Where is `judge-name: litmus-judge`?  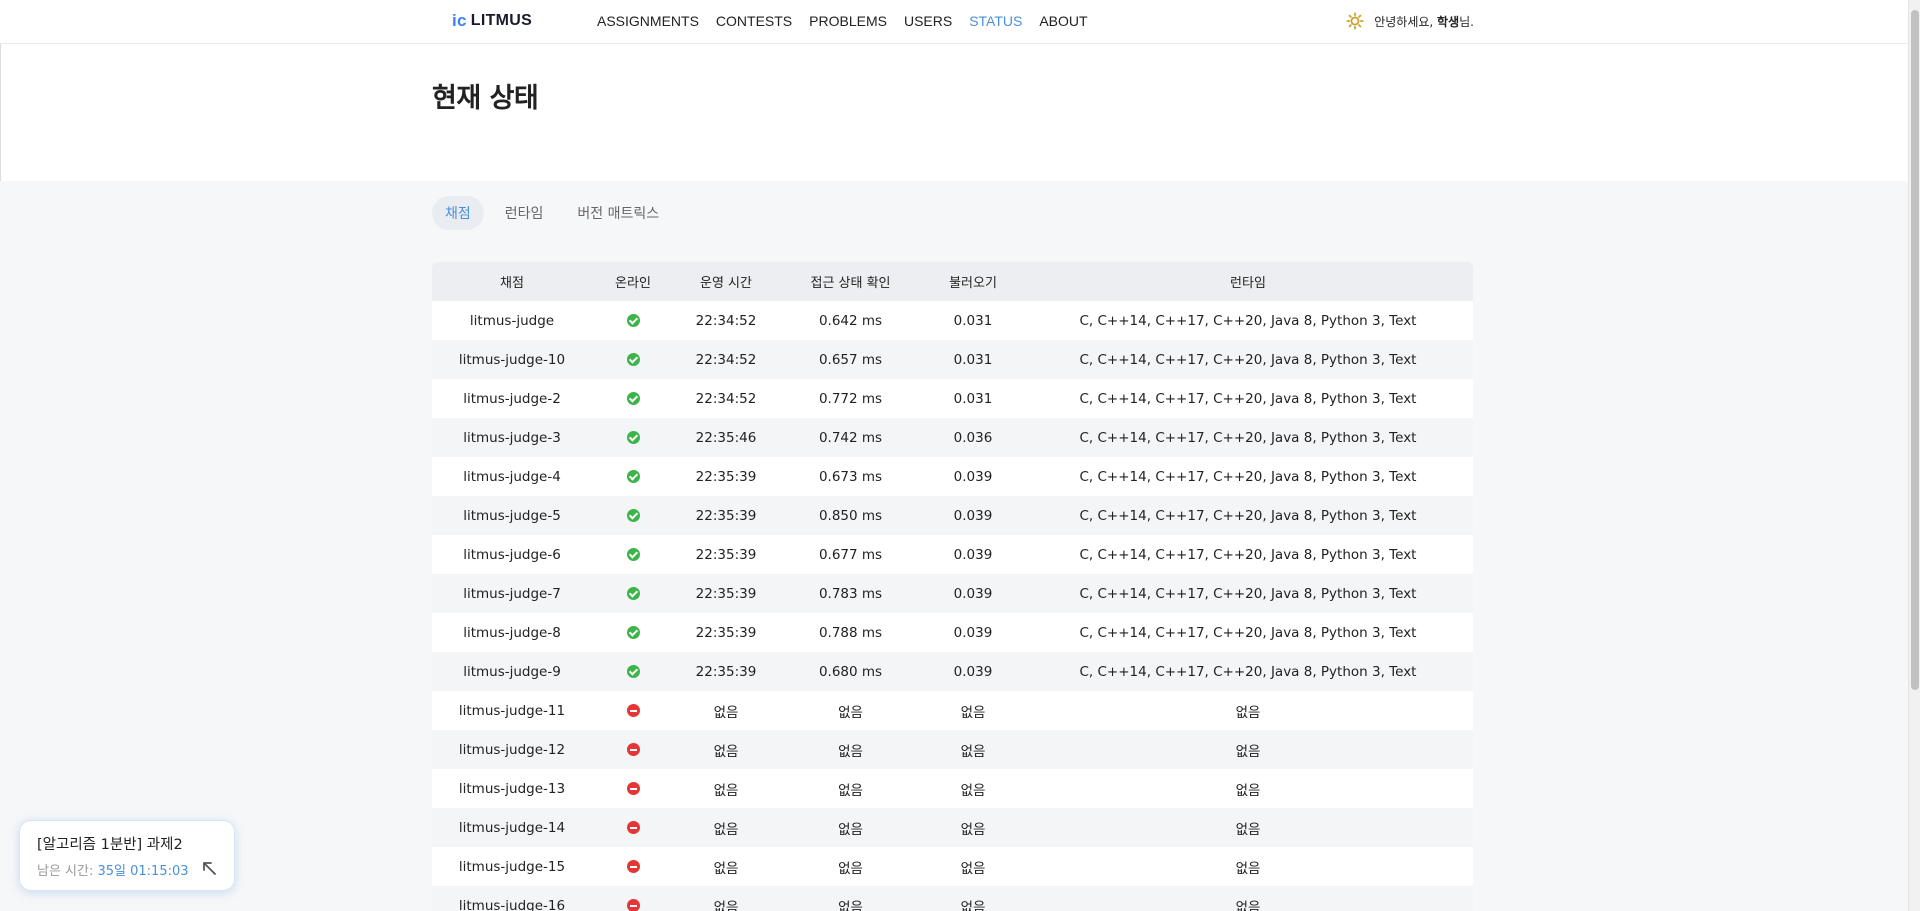
judge-name: litmus-judge is located at coordinates (512, 320).